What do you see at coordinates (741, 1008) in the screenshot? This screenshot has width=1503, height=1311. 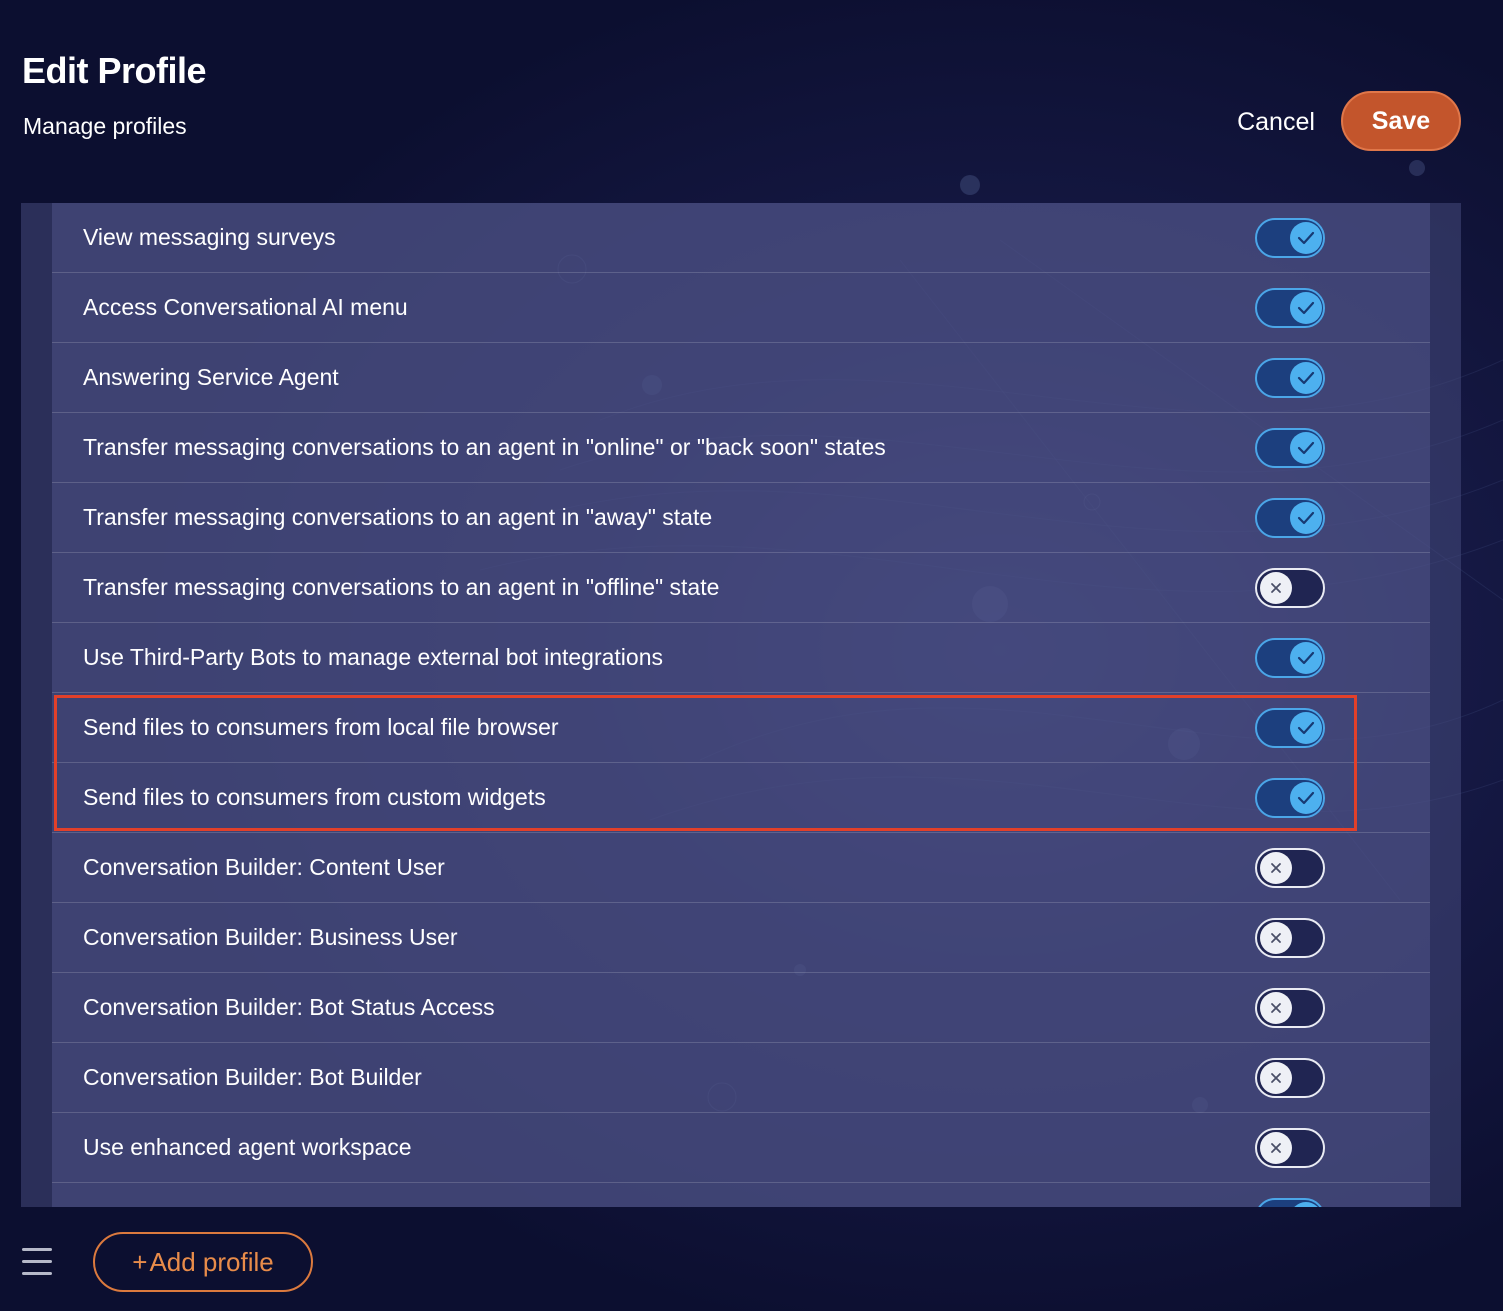 I see `permission-row: Conversation Builder: Bot Status Access` at bounding box center [741, 1008].